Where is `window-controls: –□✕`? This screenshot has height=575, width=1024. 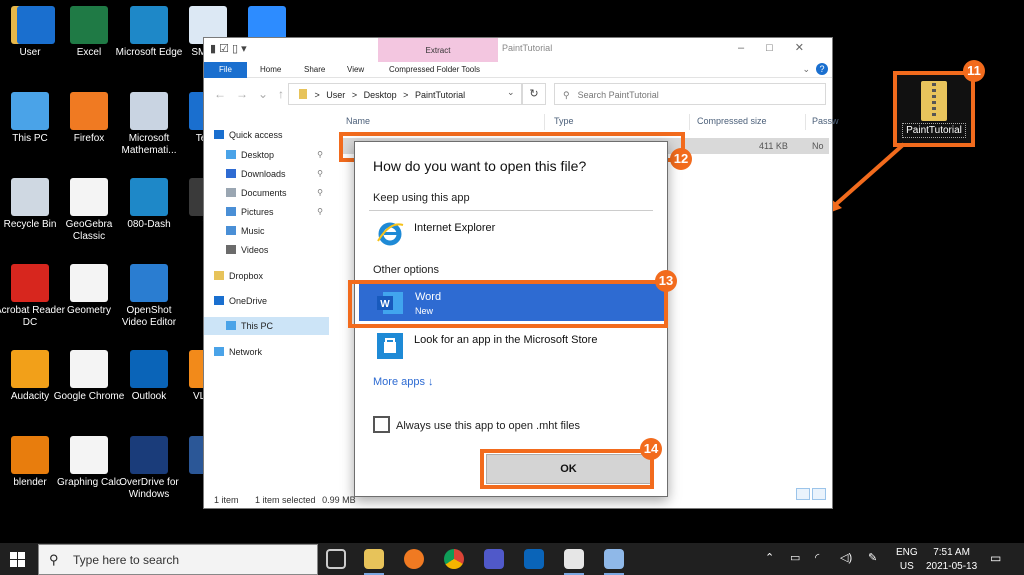 window-controls: –□✕ is located at coordinates (782, 47).